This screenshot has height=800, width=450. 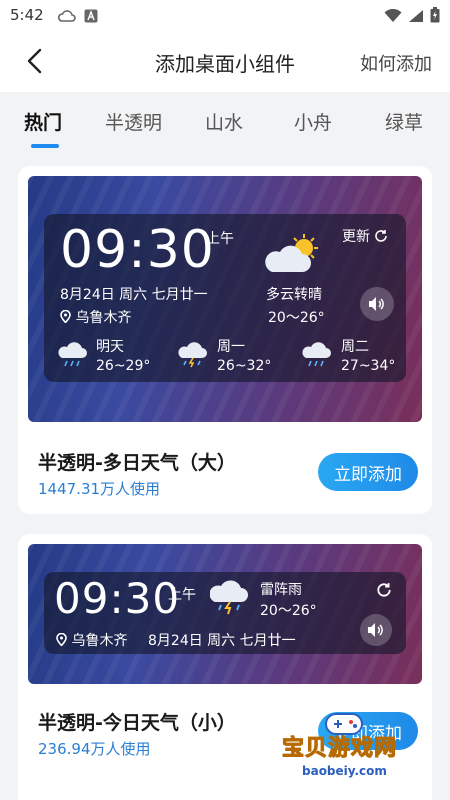 What do you see at coordinates (355, 347) in the screenshot?
I see `forecast-day: 周二` at bounding box center [355, 347].